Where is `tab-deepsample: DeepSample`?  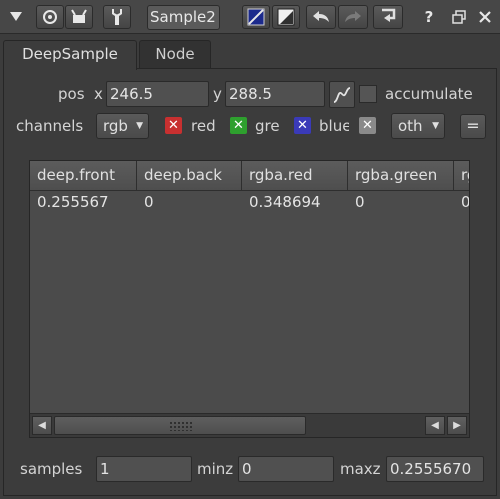
tab-deepsample: DeepSample is located at coordinates (70, 55).